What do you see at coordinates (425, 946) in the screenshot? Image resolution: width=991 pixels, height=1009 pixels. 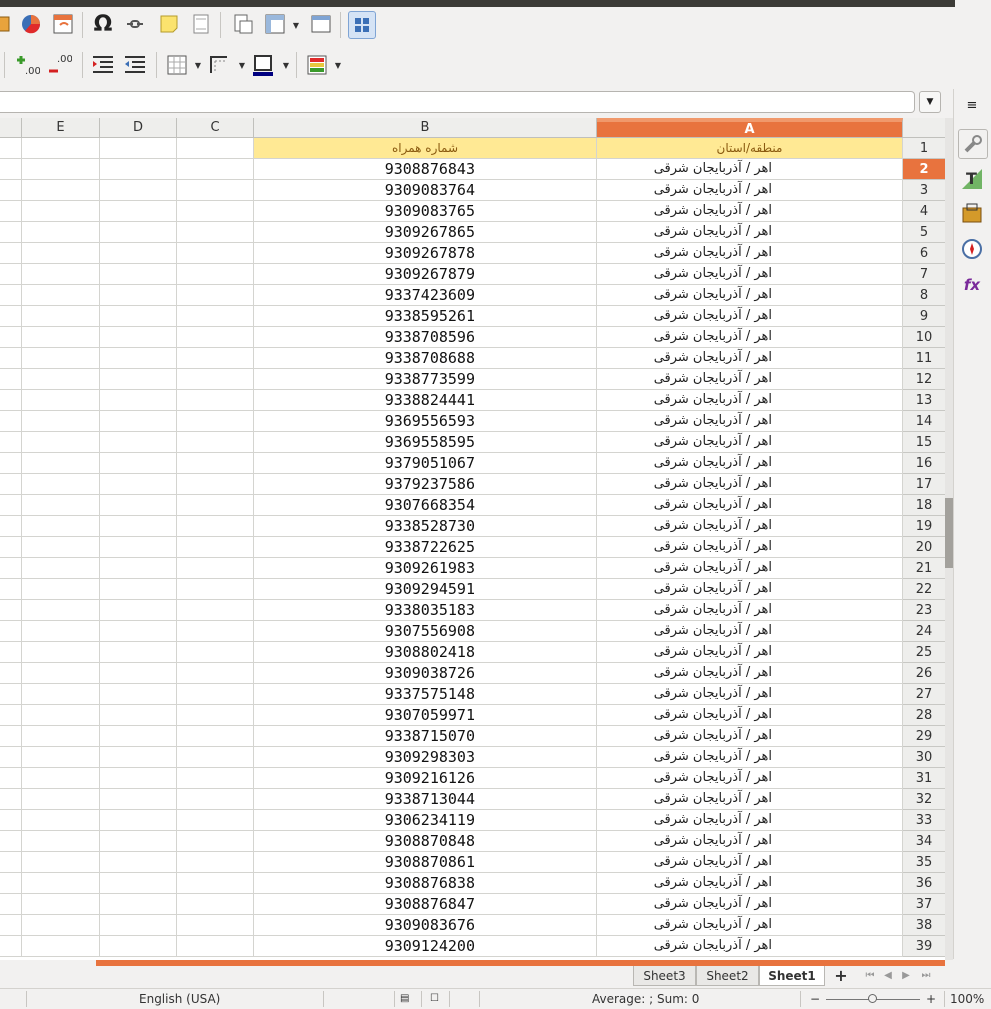 I see `cell-phone-number: 9309124200` at bounding box center [425, 946].